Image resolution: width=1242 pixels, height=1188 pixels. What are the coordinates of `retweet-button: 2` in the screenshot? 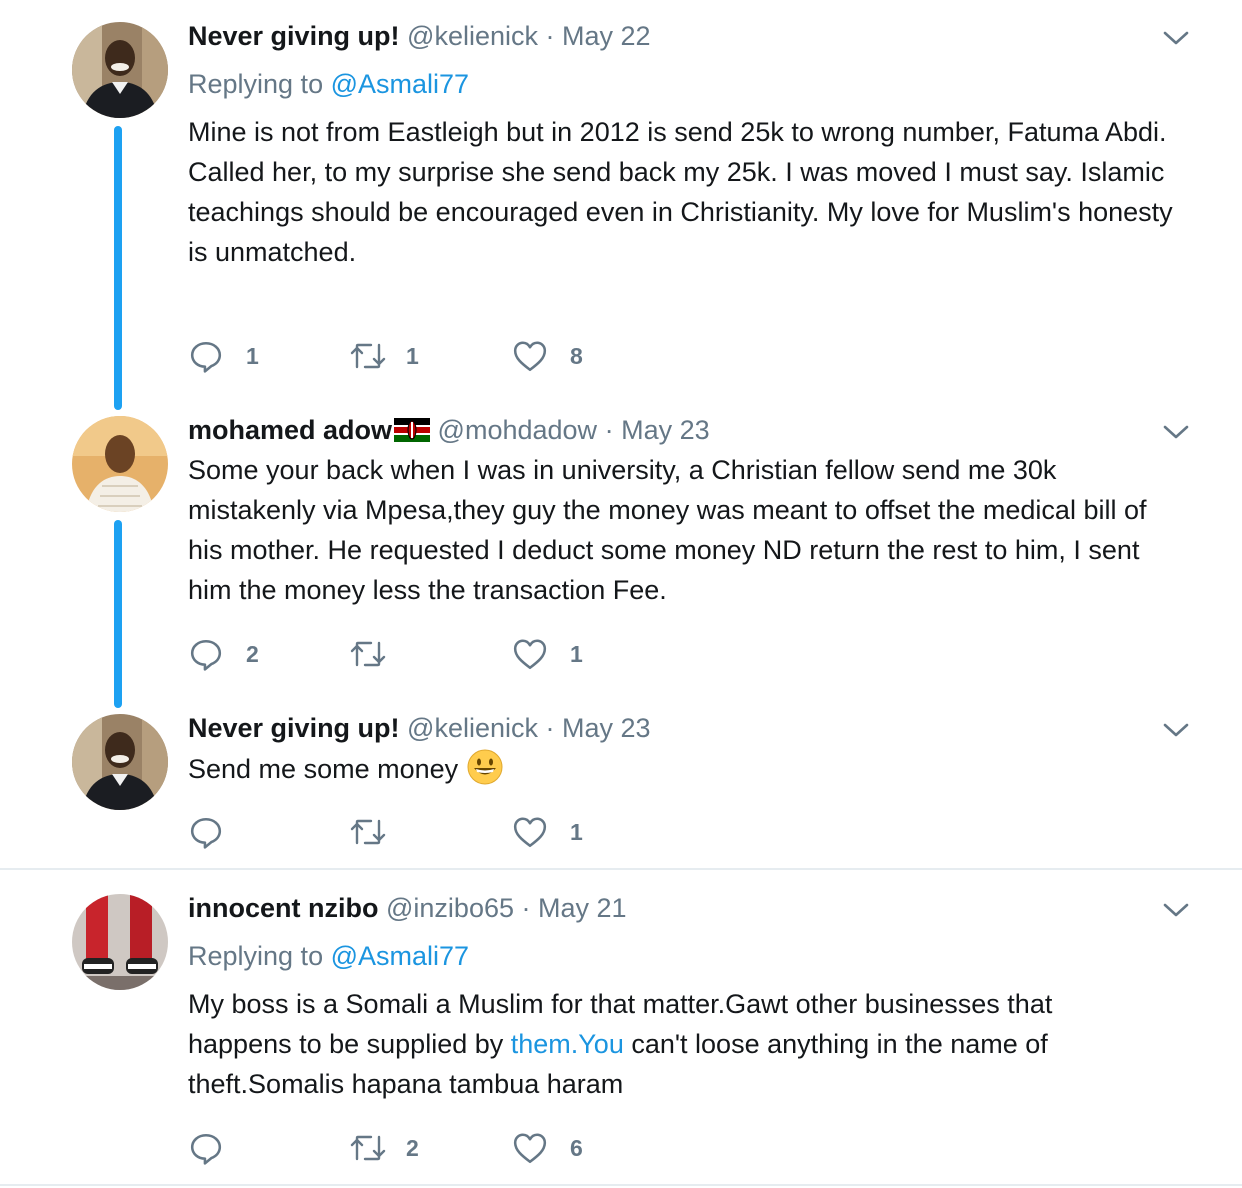 It's located at (383, 1148).